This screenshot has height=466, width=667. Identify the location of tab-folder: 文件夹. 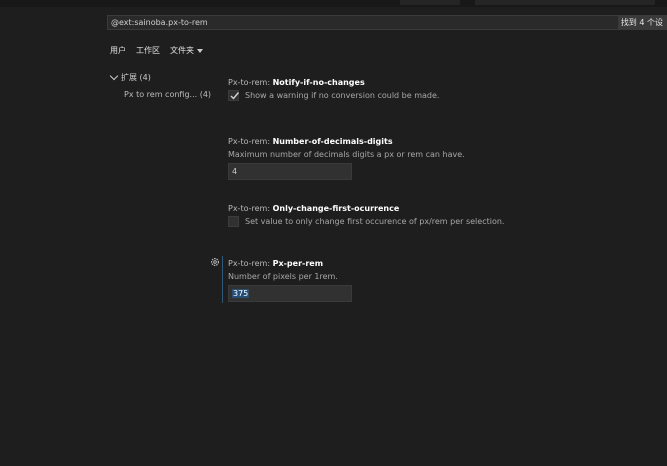
(186, 50).